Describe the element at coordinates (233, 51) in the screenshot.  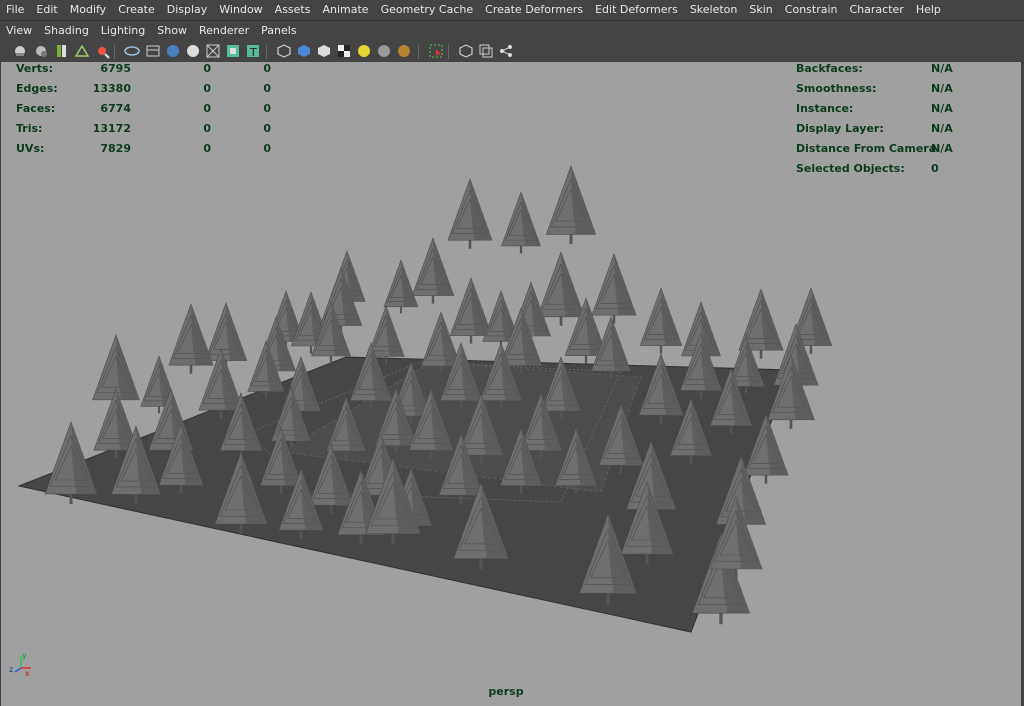
I see `safe-action-icon` at that location.